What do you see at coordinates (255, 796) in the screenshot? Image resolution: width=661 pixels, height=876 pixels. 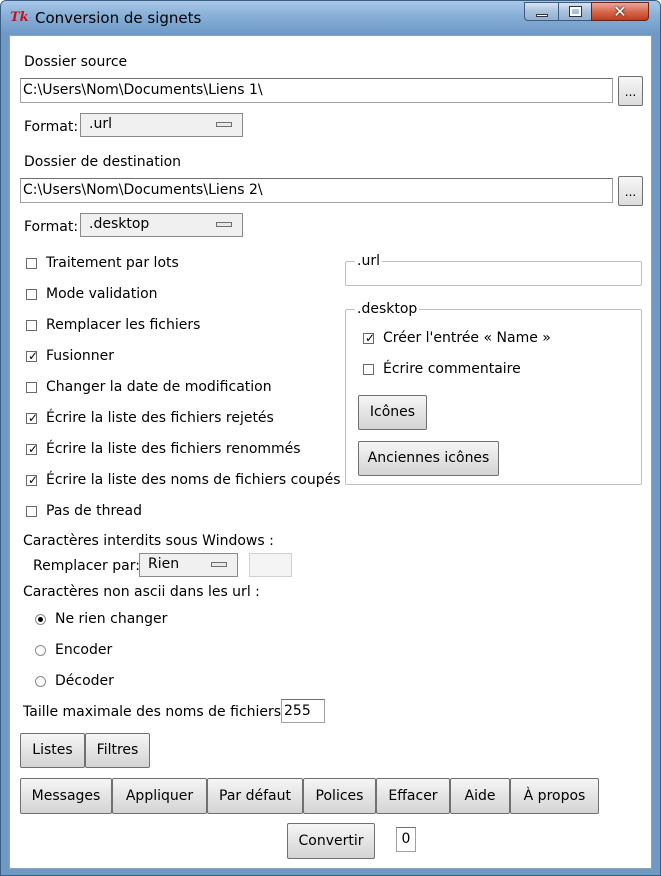 I see `action-button-2: Par défaut` at bounding box center [255, 796].